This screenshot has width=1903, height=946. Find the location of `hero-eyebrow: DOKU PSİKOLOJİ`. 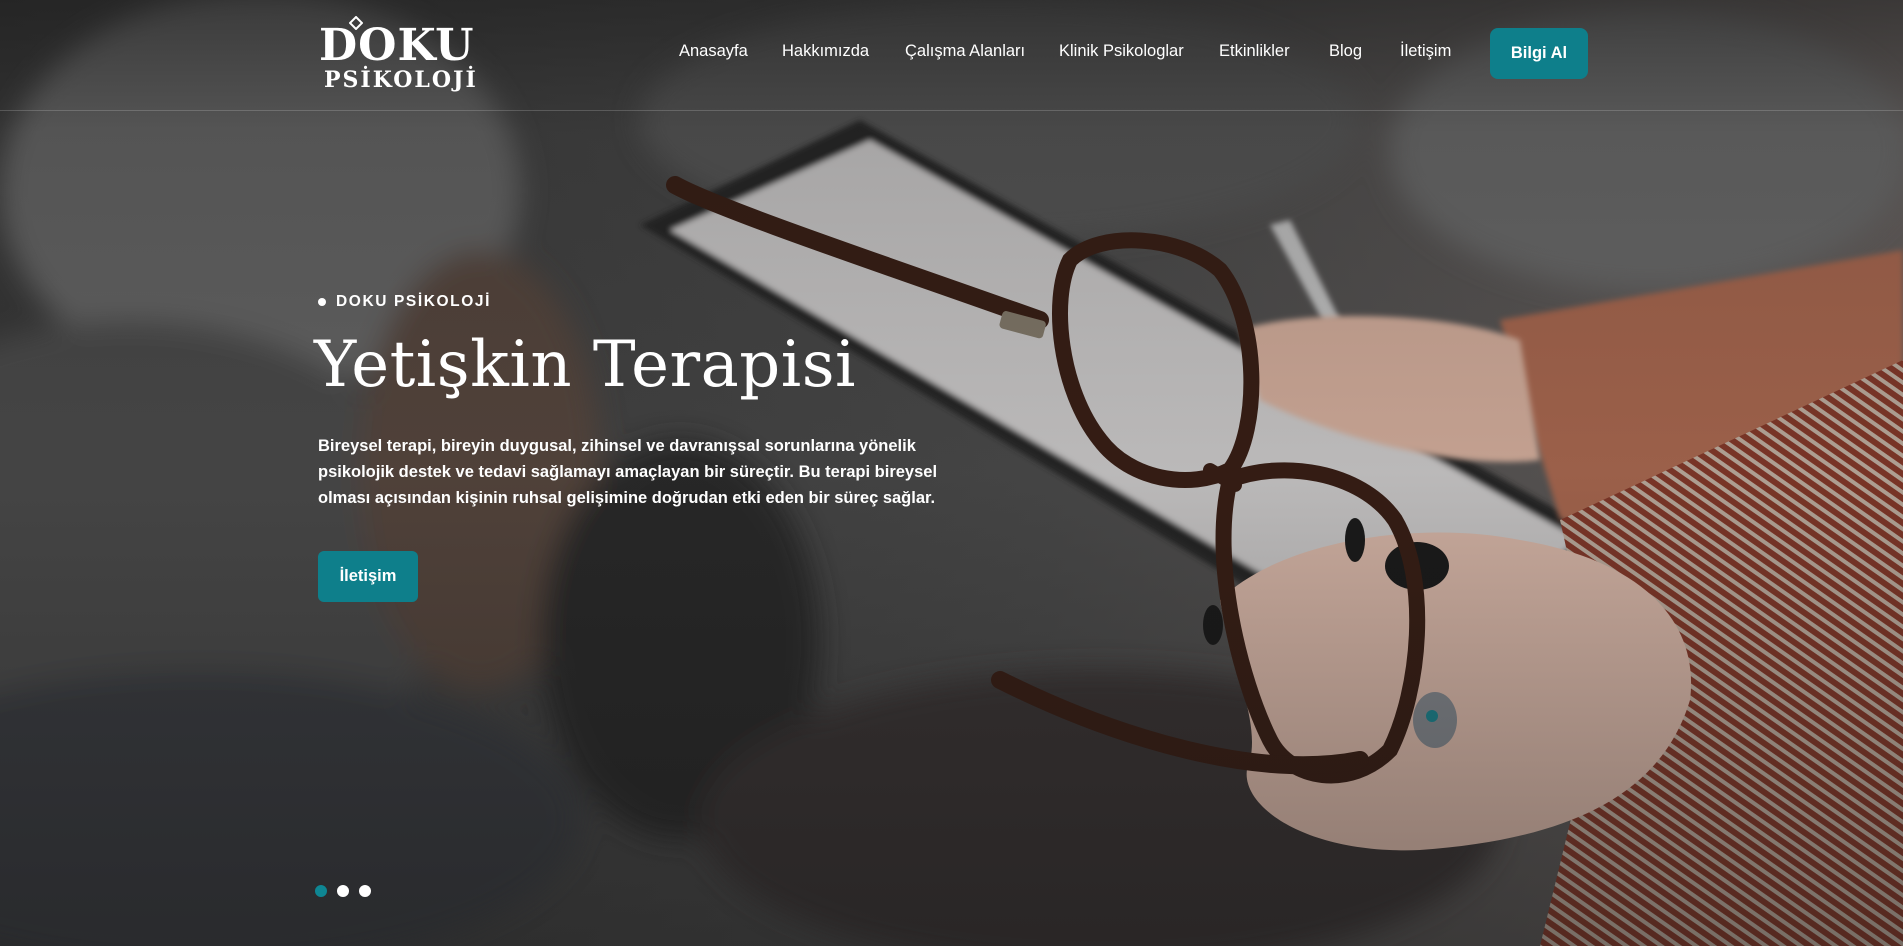

hero-eyebrow: DOKU PSİKOLOJİ is located at coordinates (404, 302).